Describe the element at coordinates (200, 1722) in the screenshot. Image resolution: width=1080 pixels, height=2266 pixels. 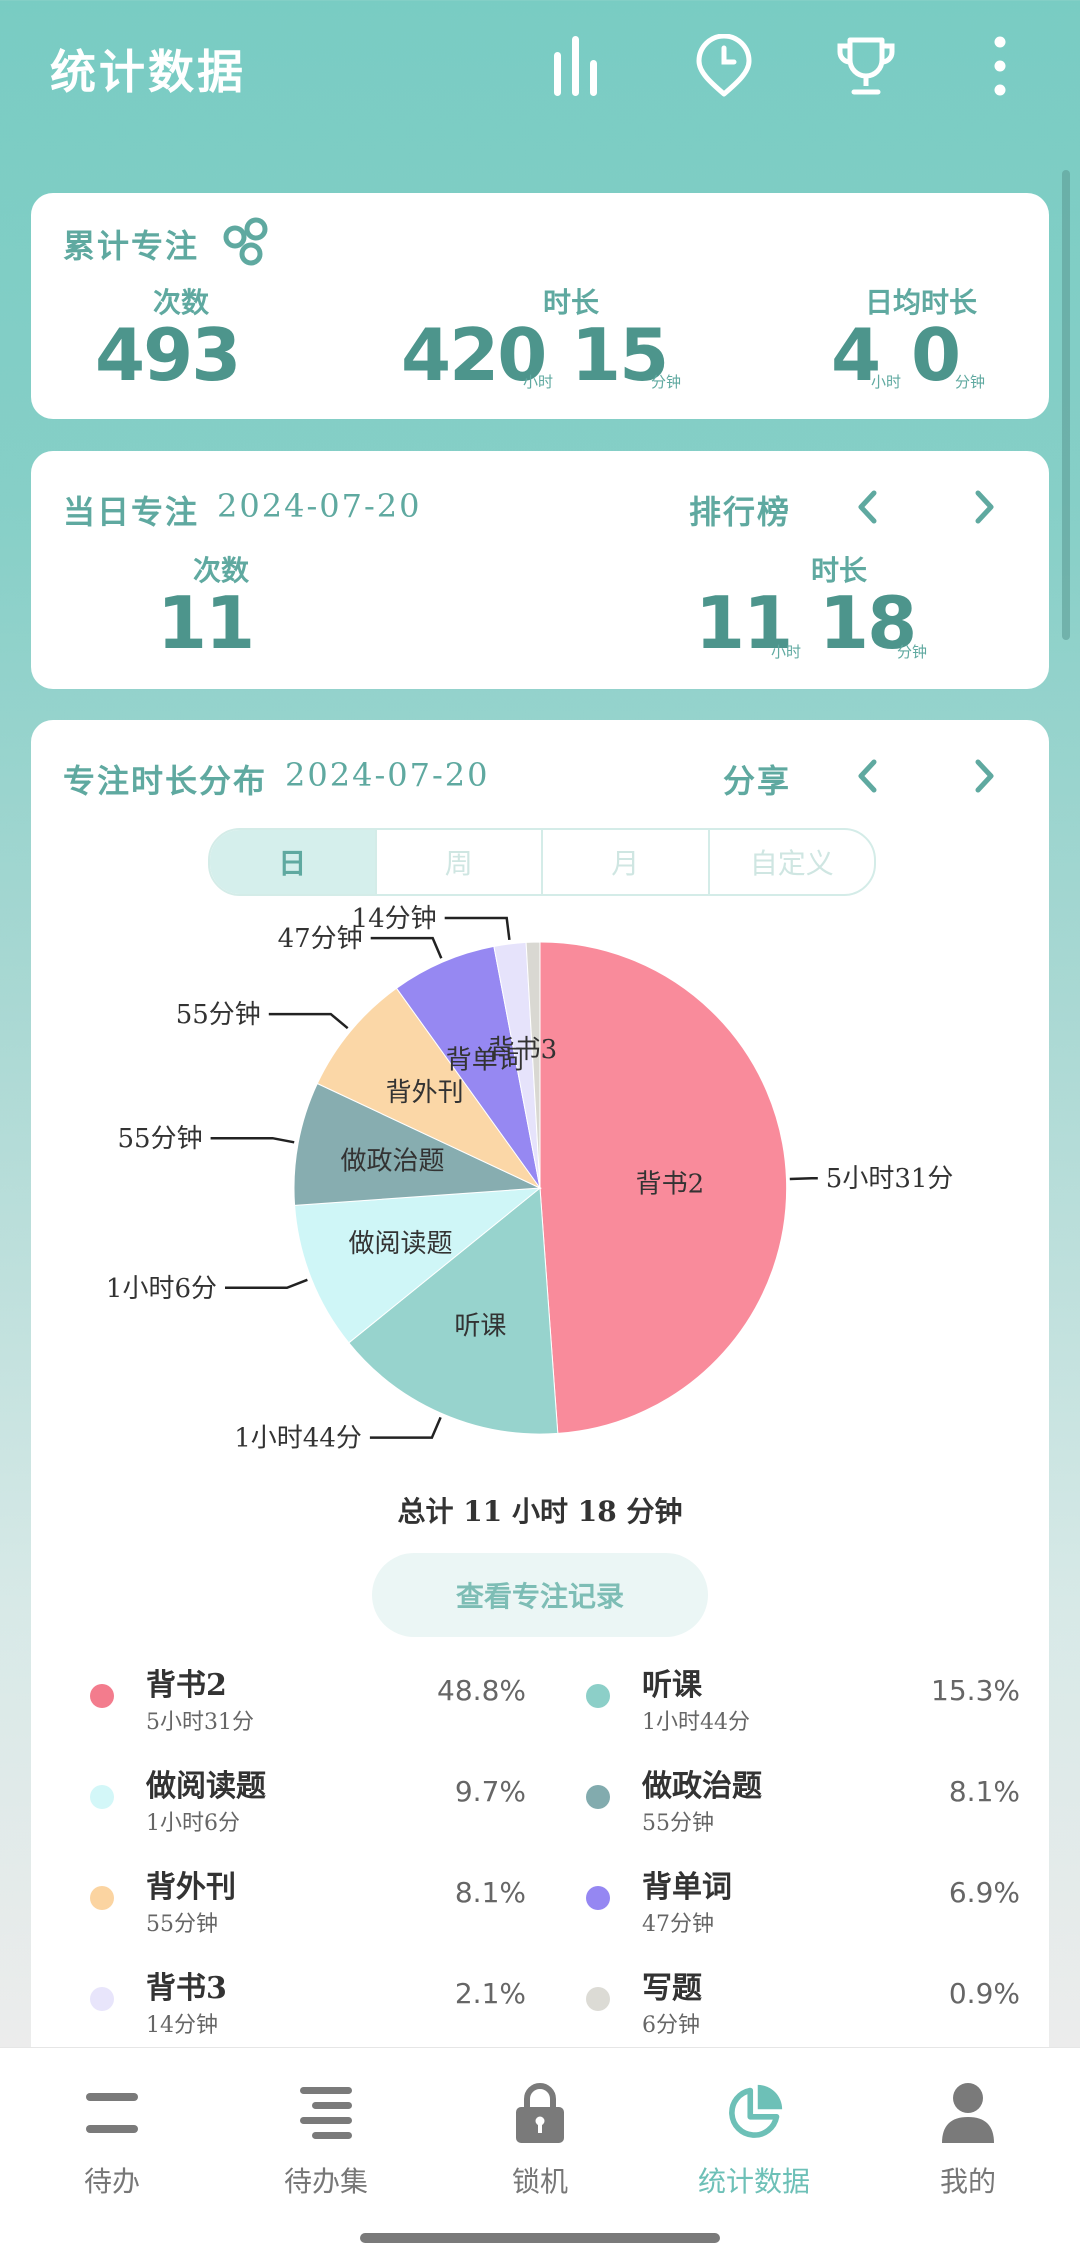
I see `legend-duration: 5小时31分` at that location.